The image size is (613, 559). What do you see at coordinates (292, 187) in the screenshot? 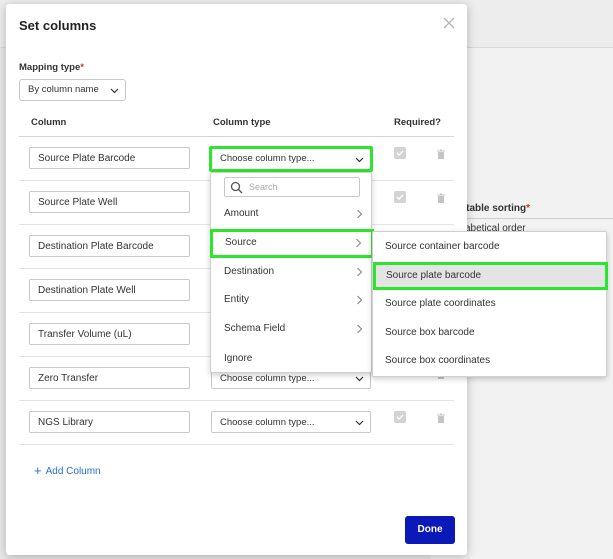
I see `search-input: Search` at bounding box center [292, 187].